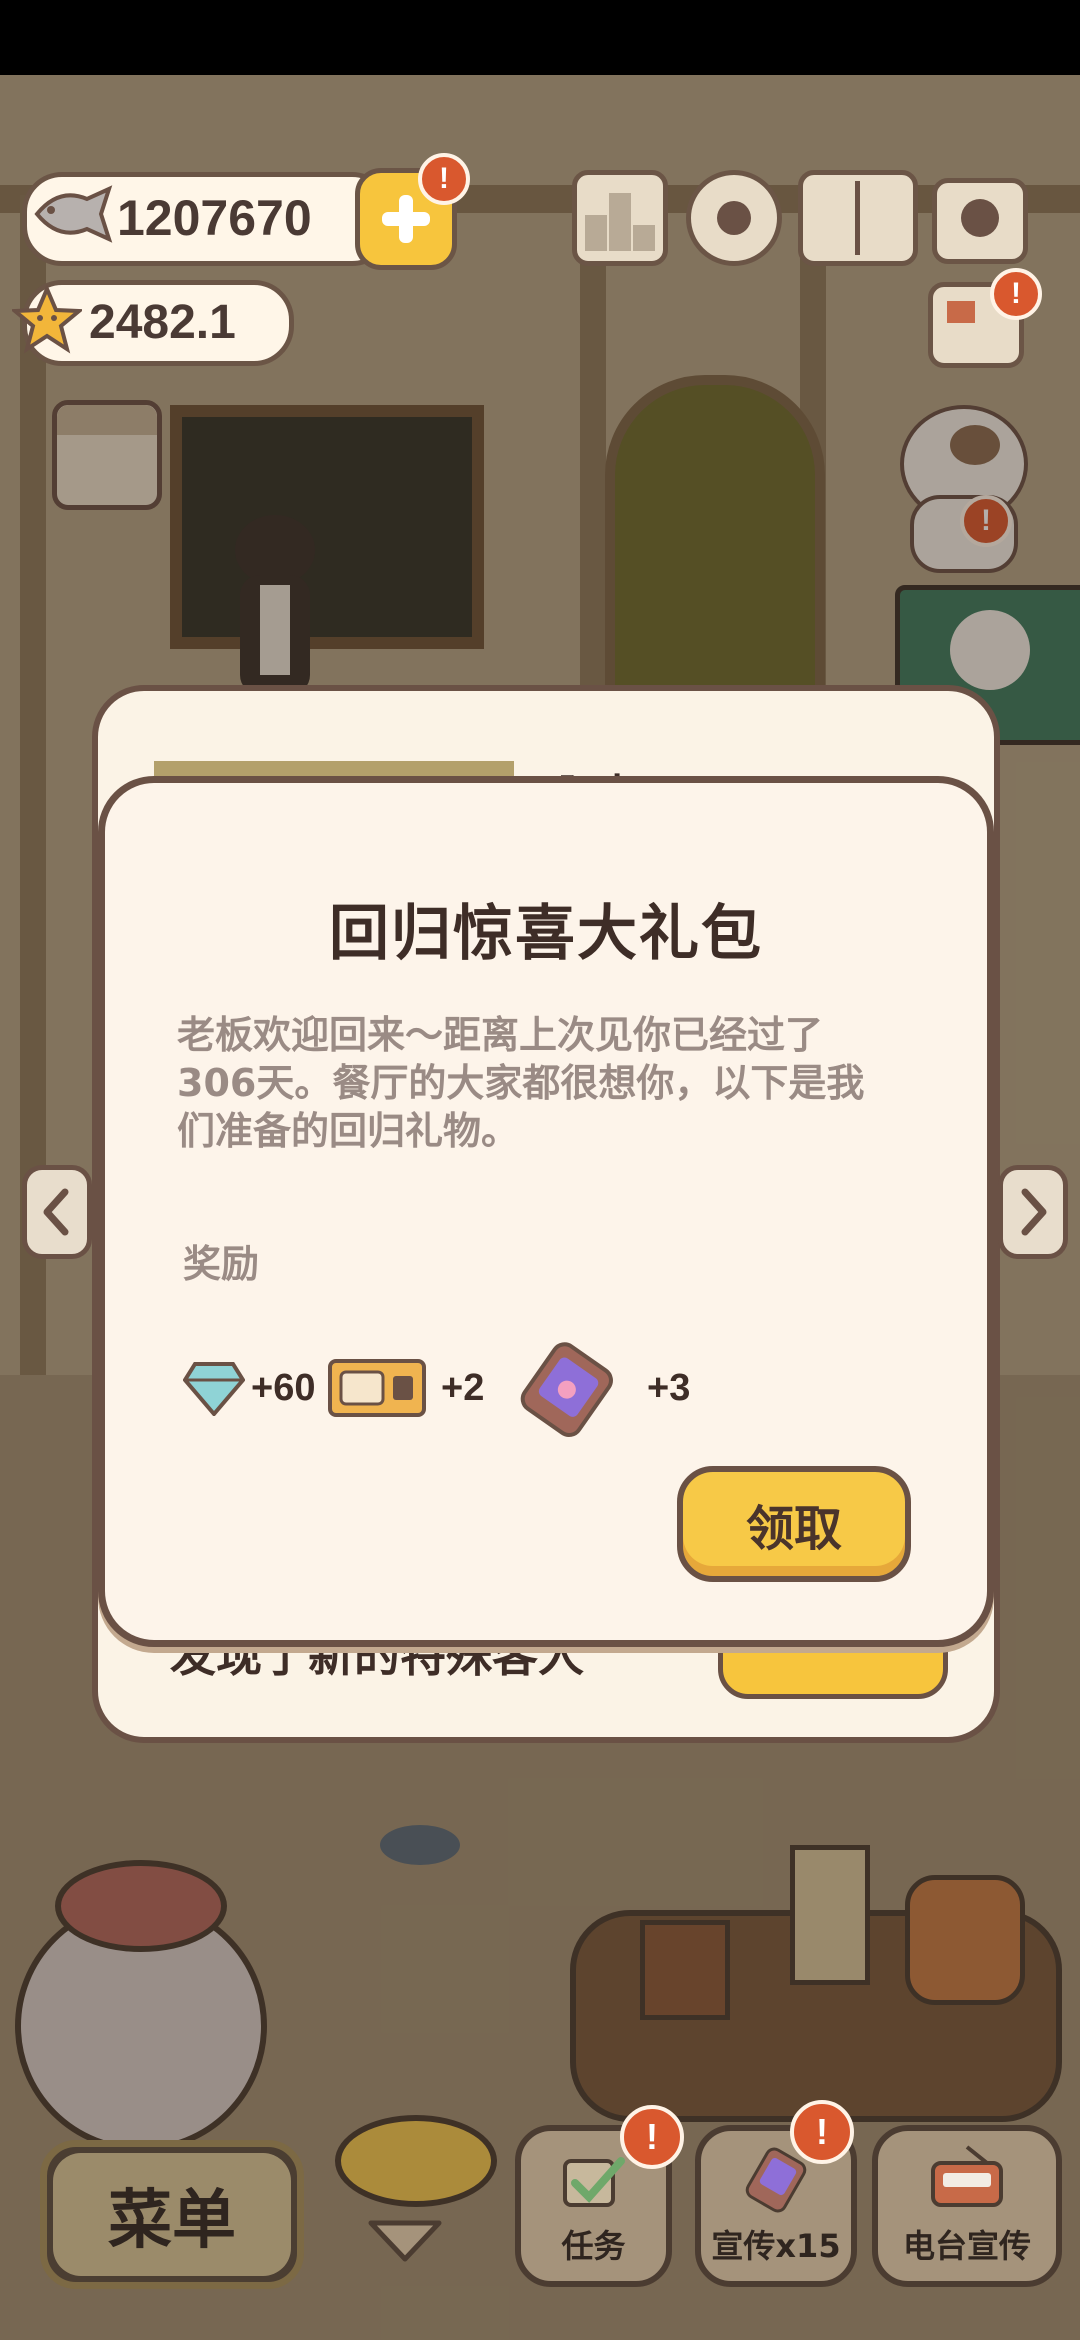 This screenshot has height=2340, width=1080. What do you see at coordinates (214, 218) in the screenshot?
I see `fish-count: 1207670` at bounding box center [214, 218].